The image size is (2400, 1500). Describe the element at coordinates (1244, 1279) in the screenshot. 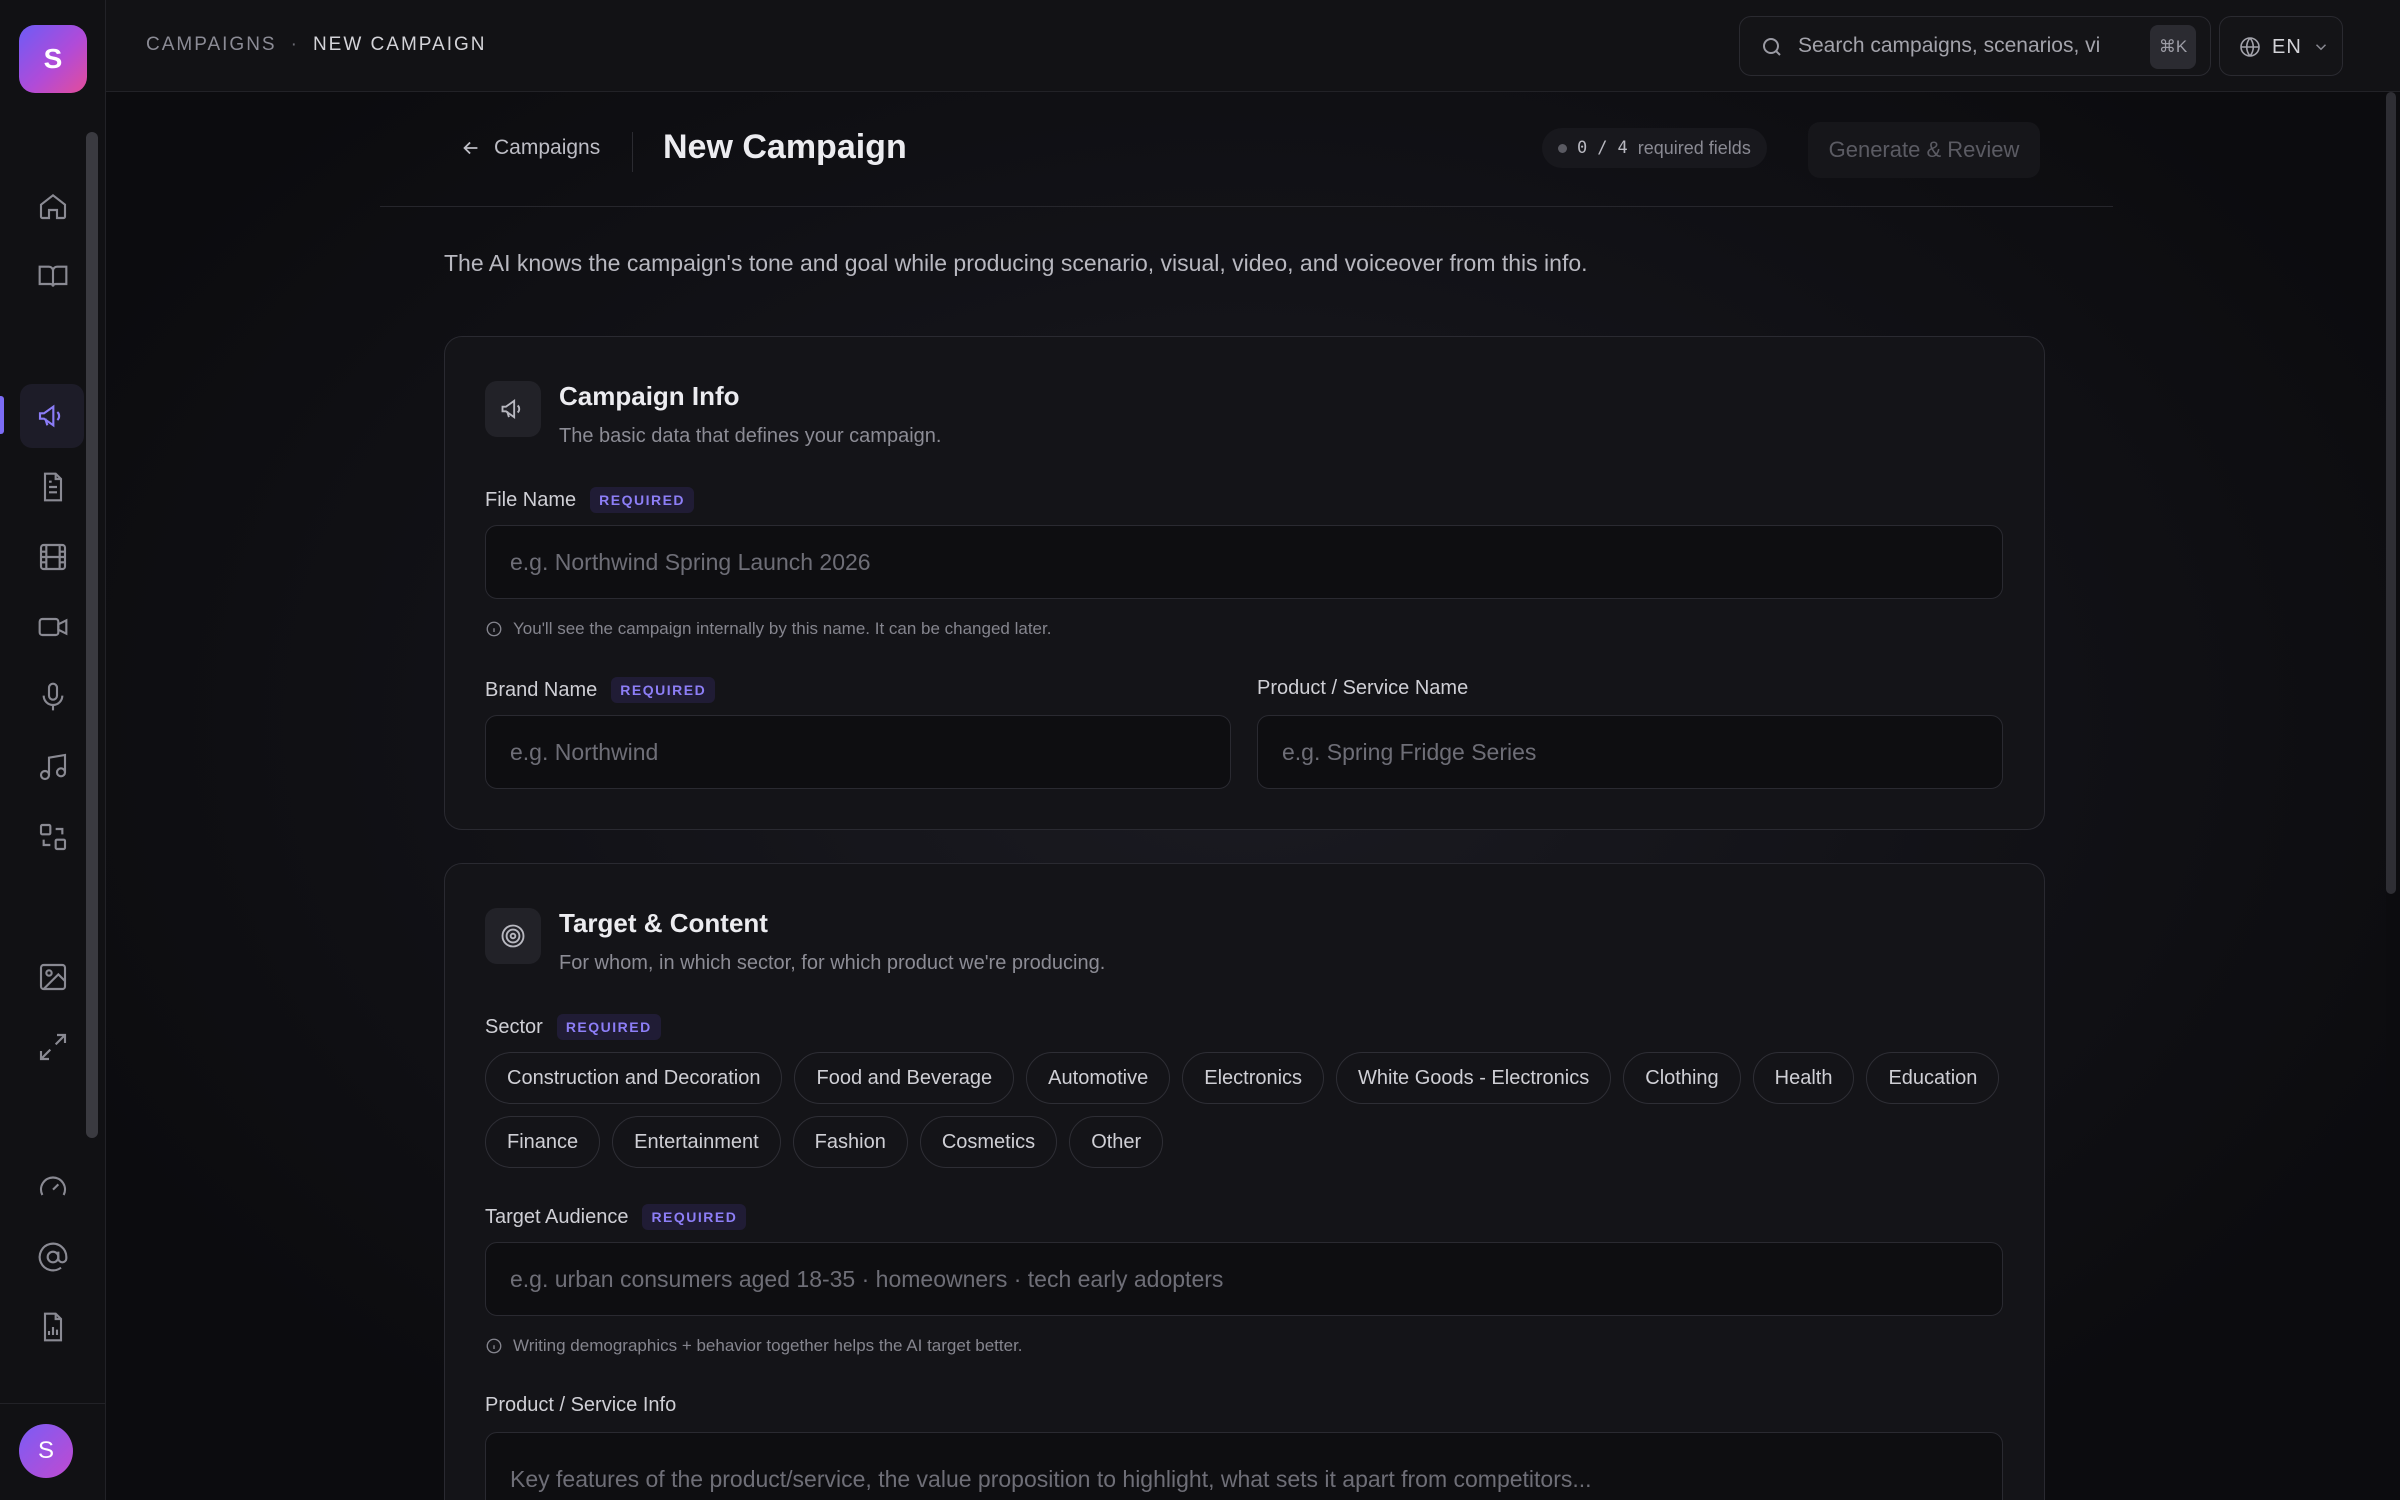

I see `target-audience-input` at that location.